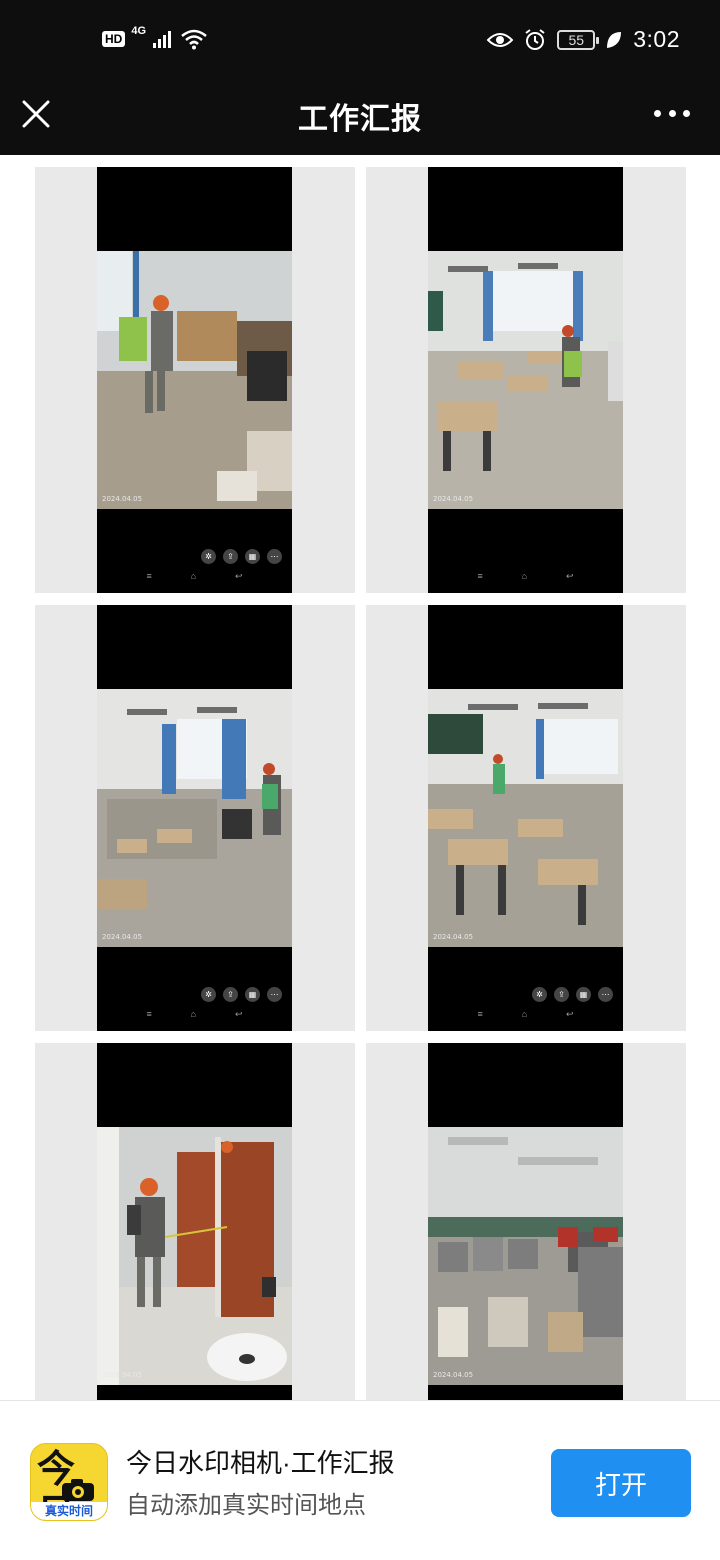  I want to click on photo-office-spraying: 2024.04.05, so click(194, 380).